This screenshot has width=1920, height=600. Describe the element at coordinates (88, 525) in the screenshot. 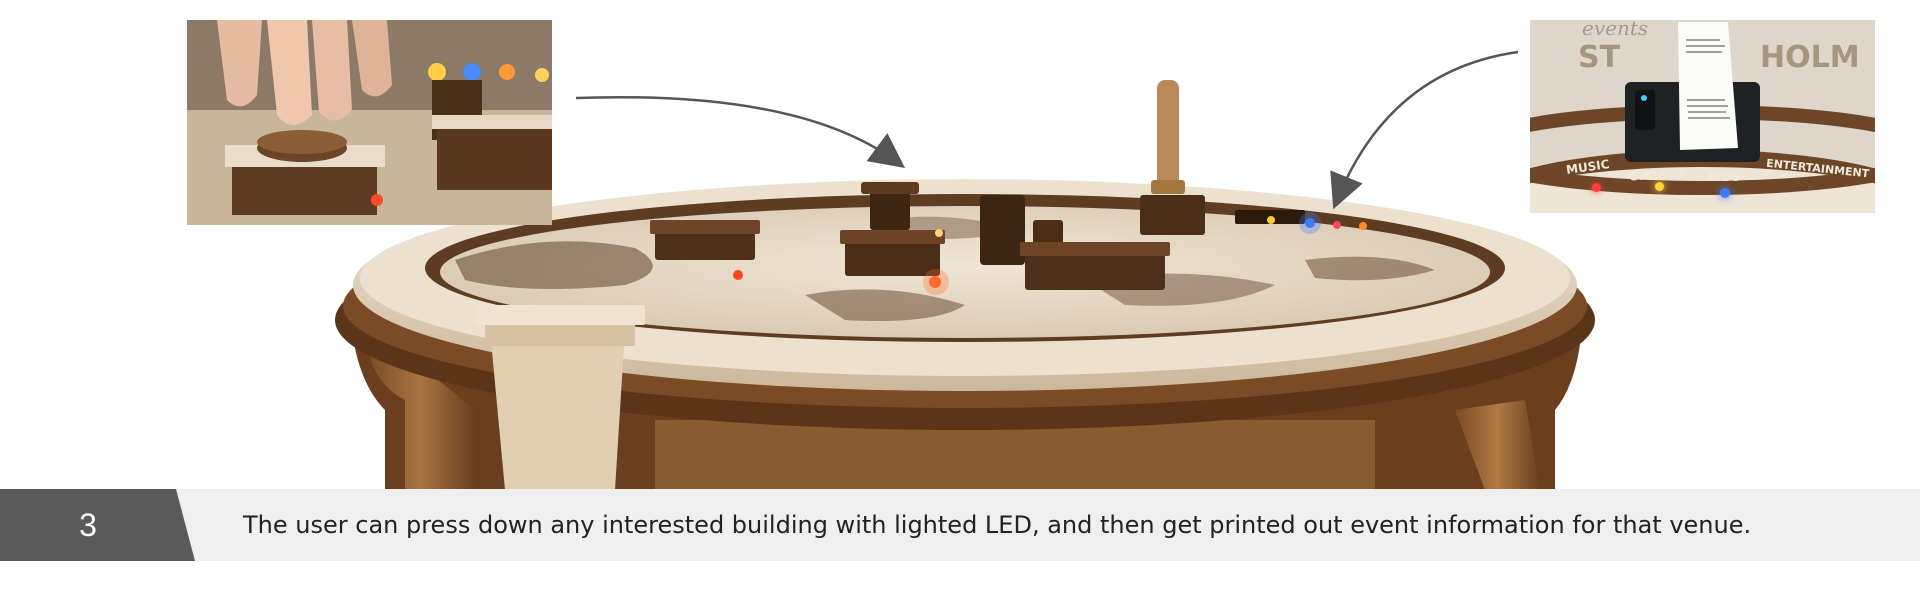

I see `slide-number: 3` at that location.